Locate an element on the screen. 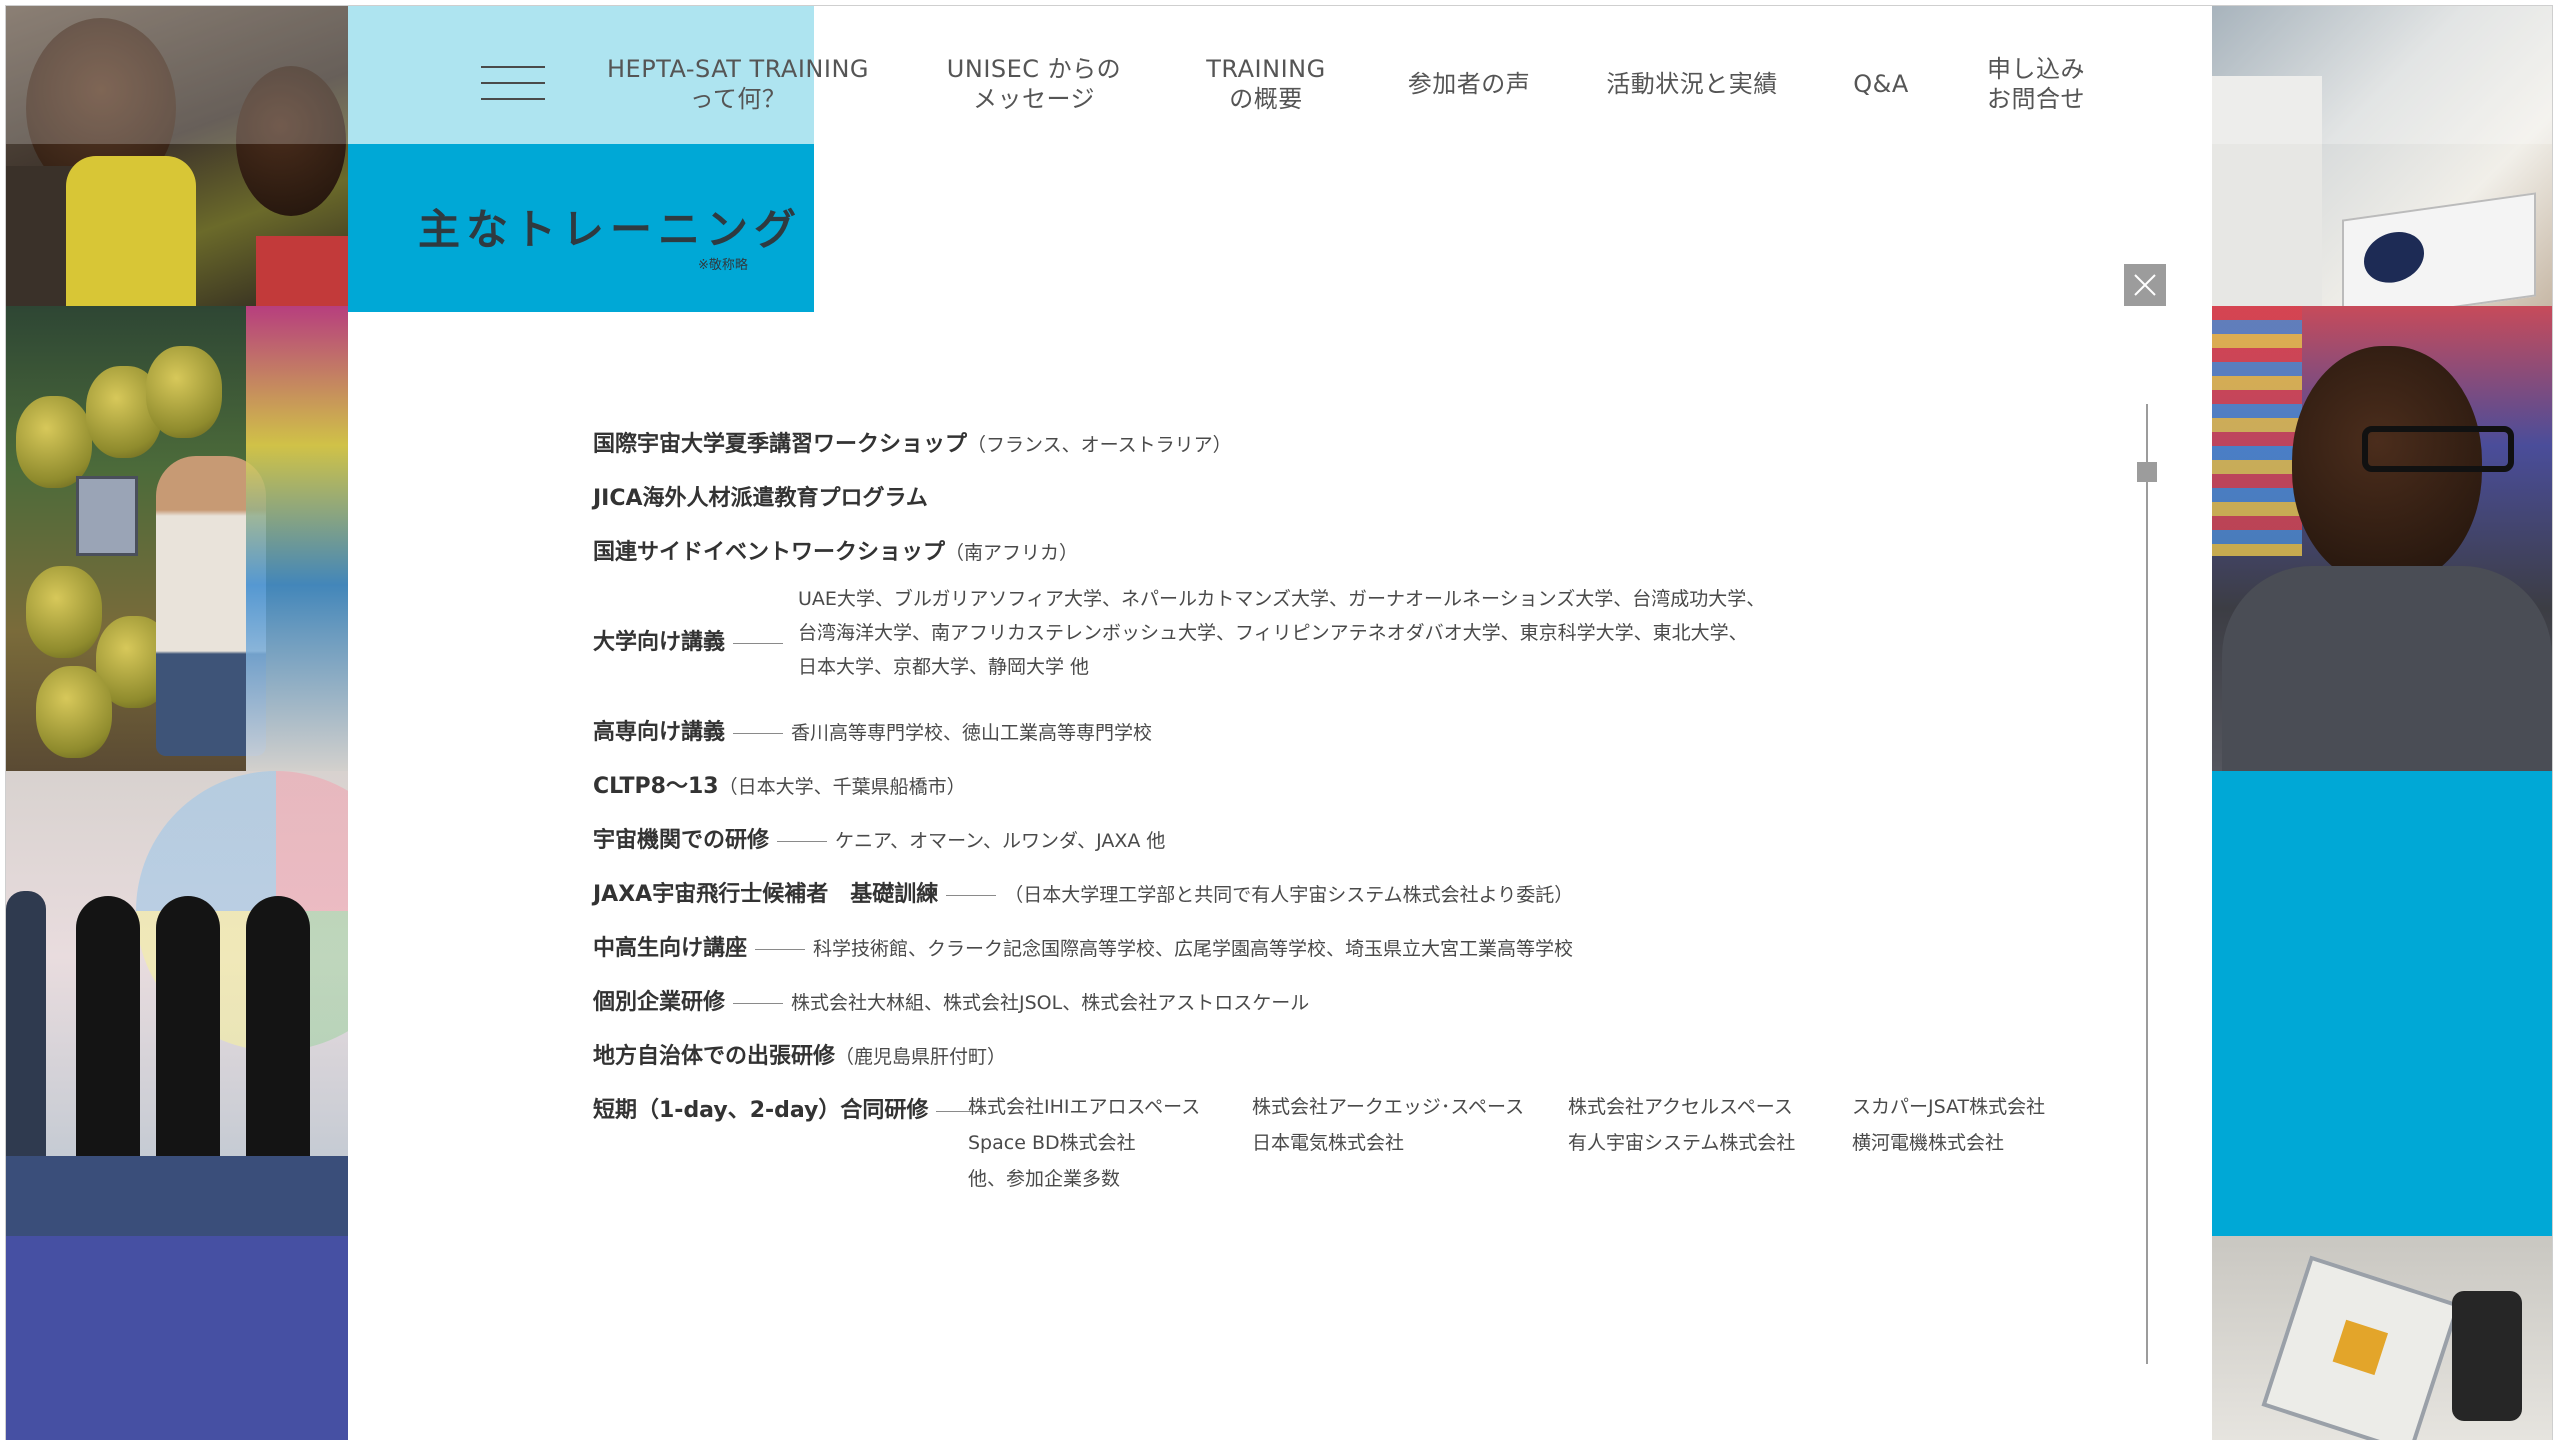  list-item: 高専向け講義 香川高等専門学校、徳山工業高等専門学校 is located at coordinates (872, 730).